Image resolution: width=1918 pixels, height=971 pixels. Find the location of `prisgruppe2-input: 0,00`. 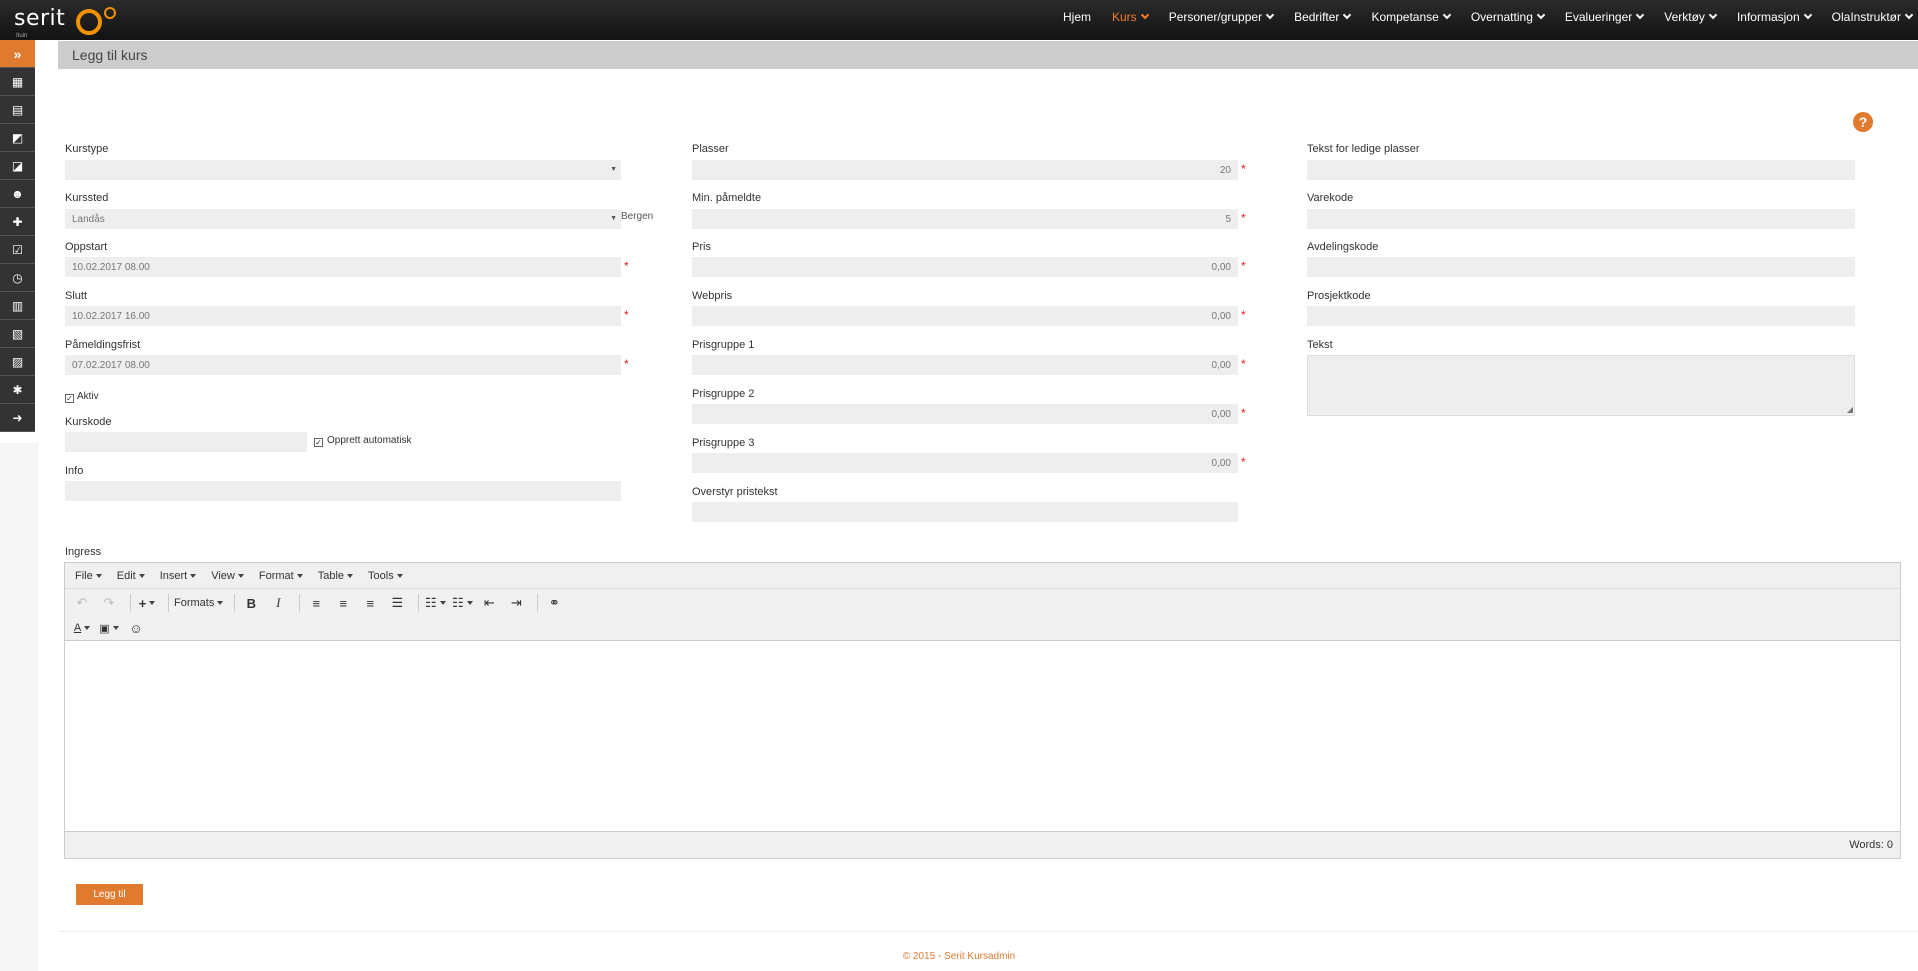

prisgruppe2-input: 0,00 is located at coordinates (965, 414).